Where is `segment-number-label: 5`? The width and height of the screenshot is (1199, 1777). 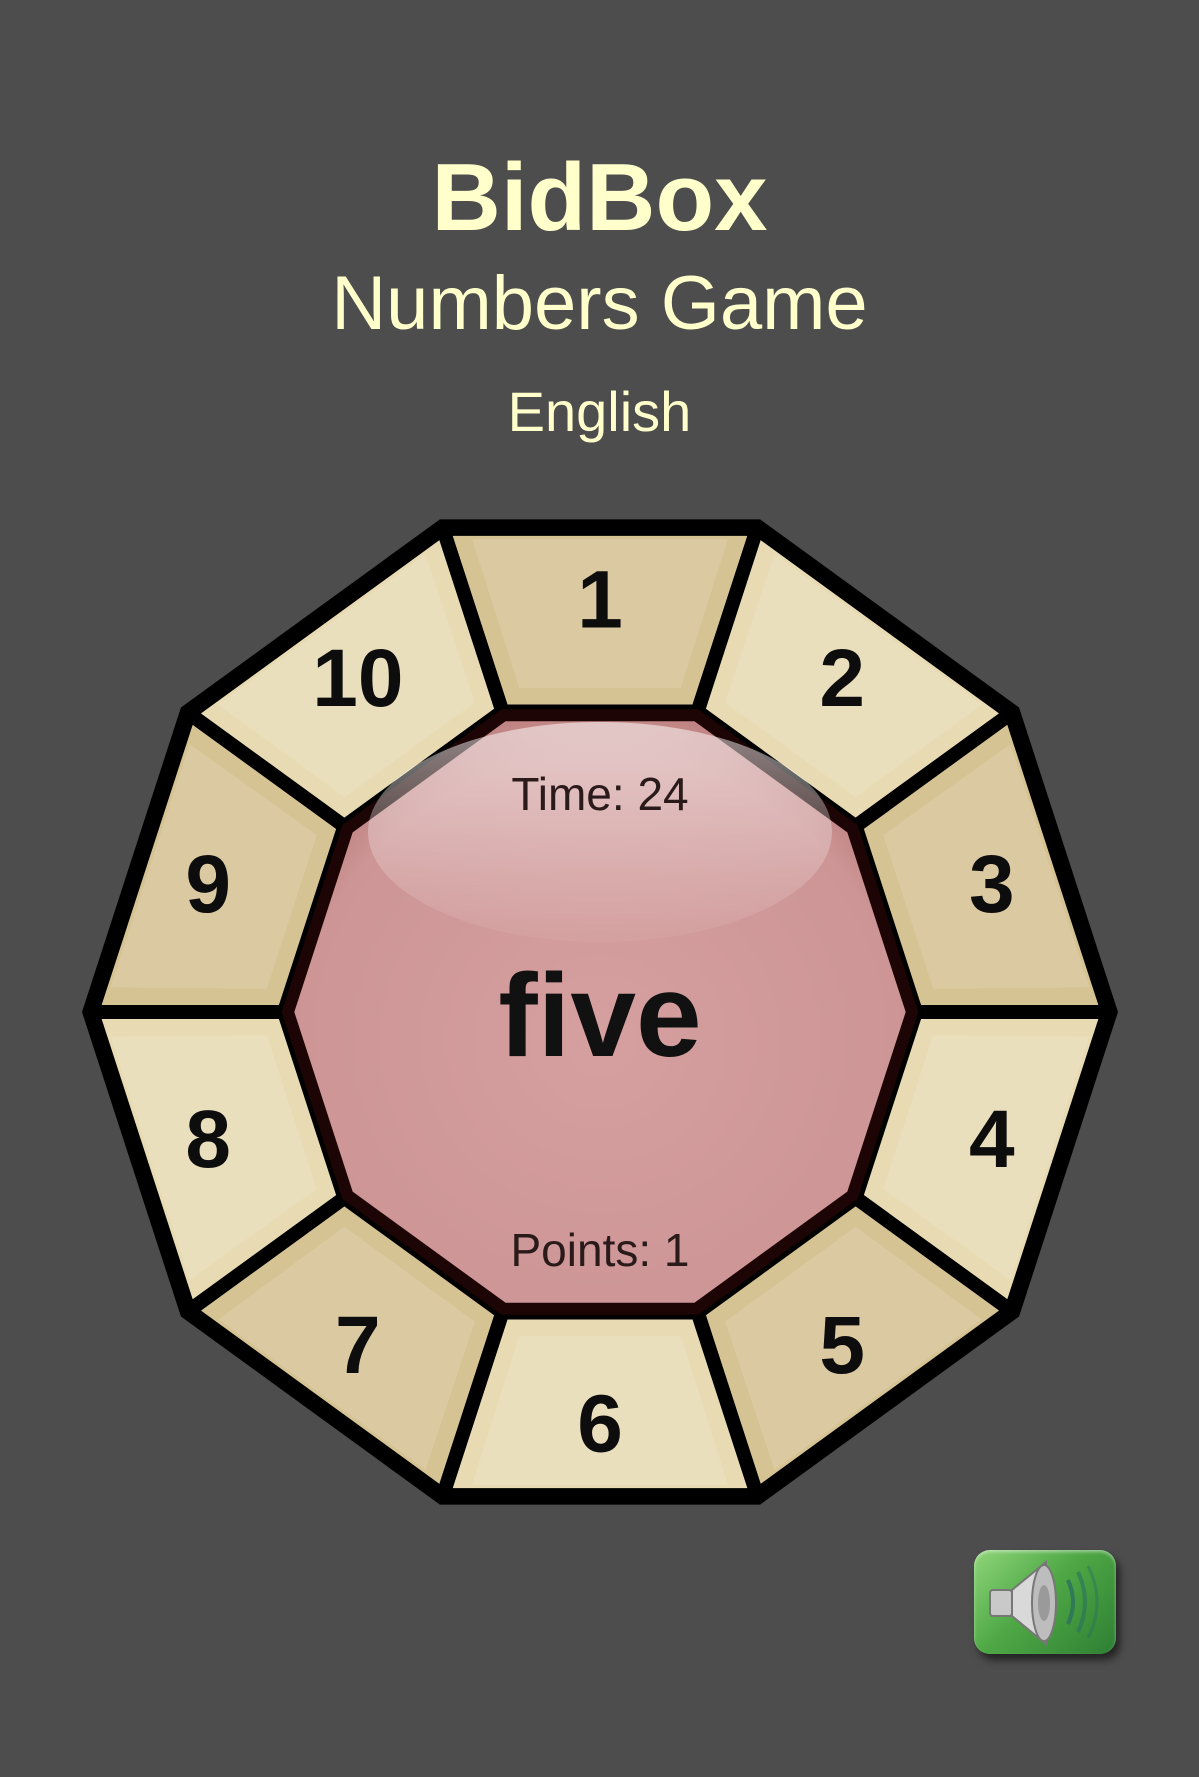
segment-number-label: 5 is located at coordinates (842, 1345).